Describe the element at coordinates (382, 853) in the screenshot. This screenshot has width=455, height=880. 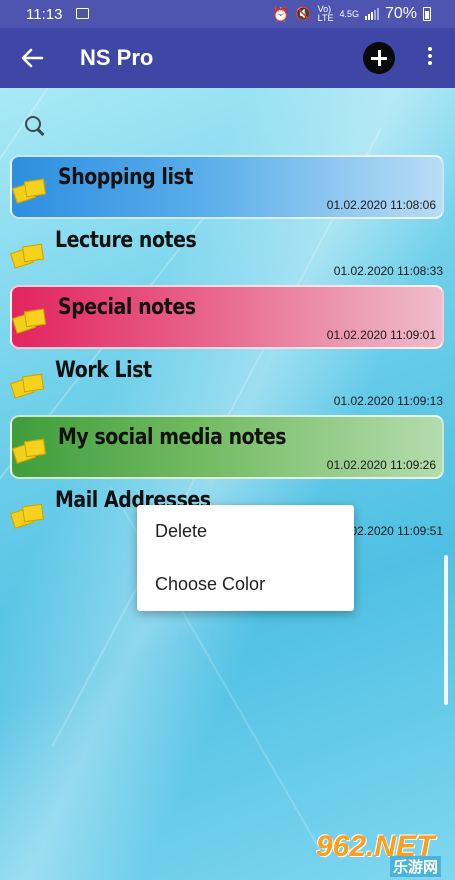
I see `watermark: 962.NET 乐游网` at that location.